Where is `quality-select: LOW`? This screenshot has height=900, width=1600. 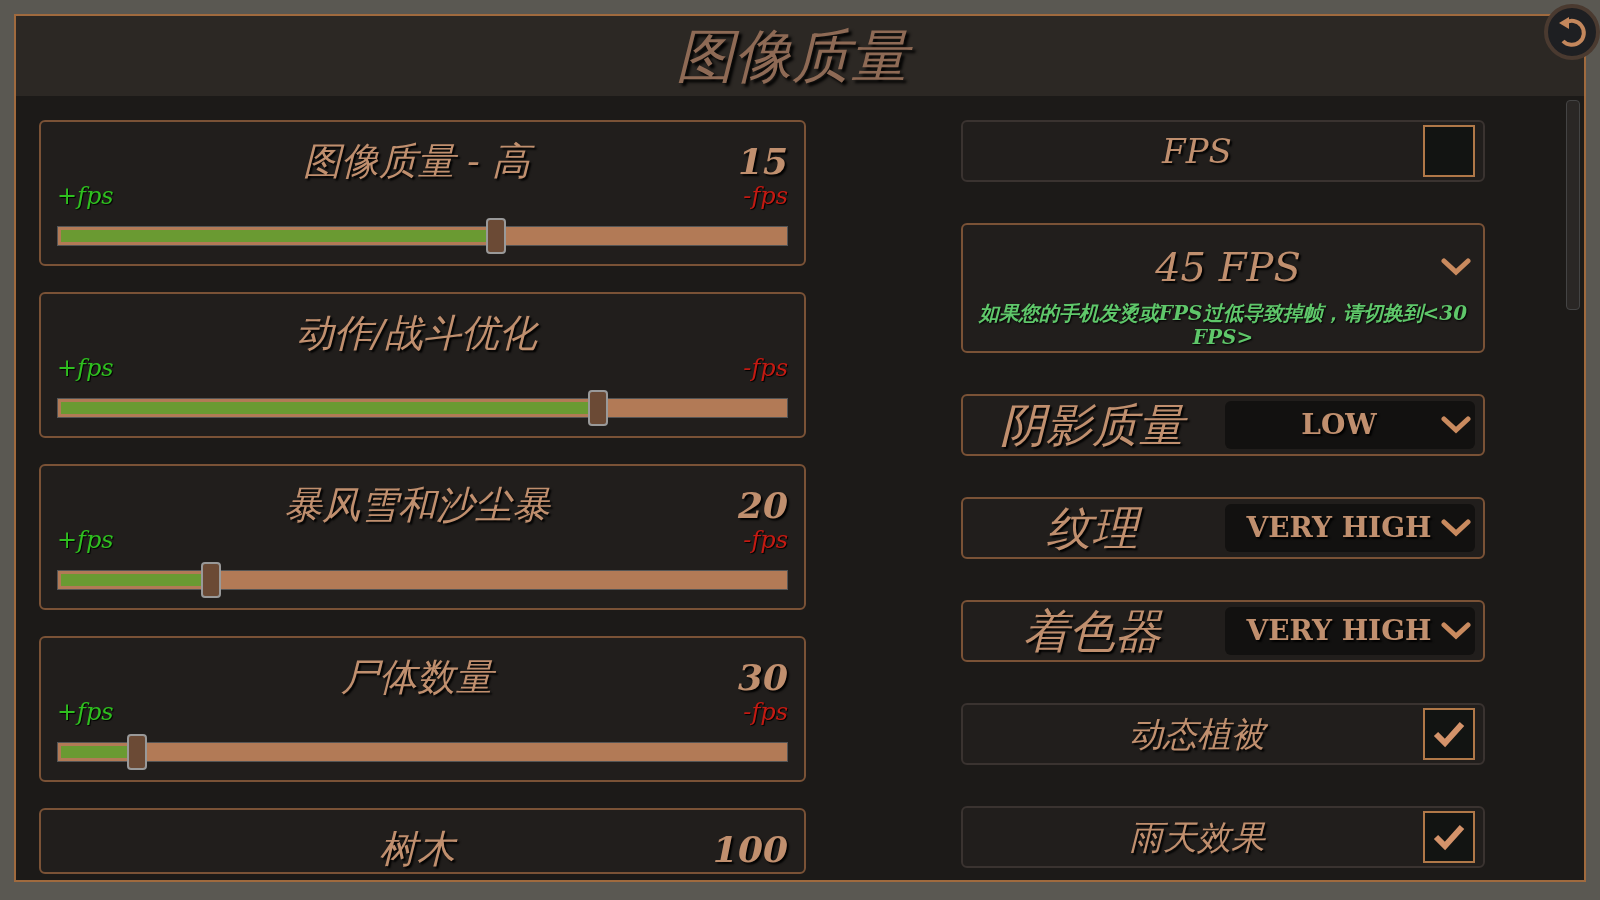
quality-select: LOW is located at coordinates (1350, 425).